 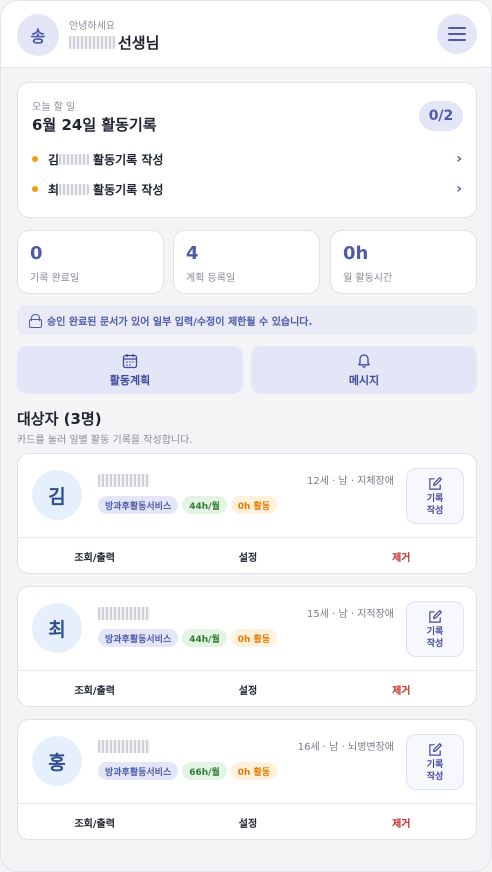 What do you see at coordinates (130, 380) in the screenshot?
I see `activity-plan-label: 활동계획` at bounding box center [130, 380].